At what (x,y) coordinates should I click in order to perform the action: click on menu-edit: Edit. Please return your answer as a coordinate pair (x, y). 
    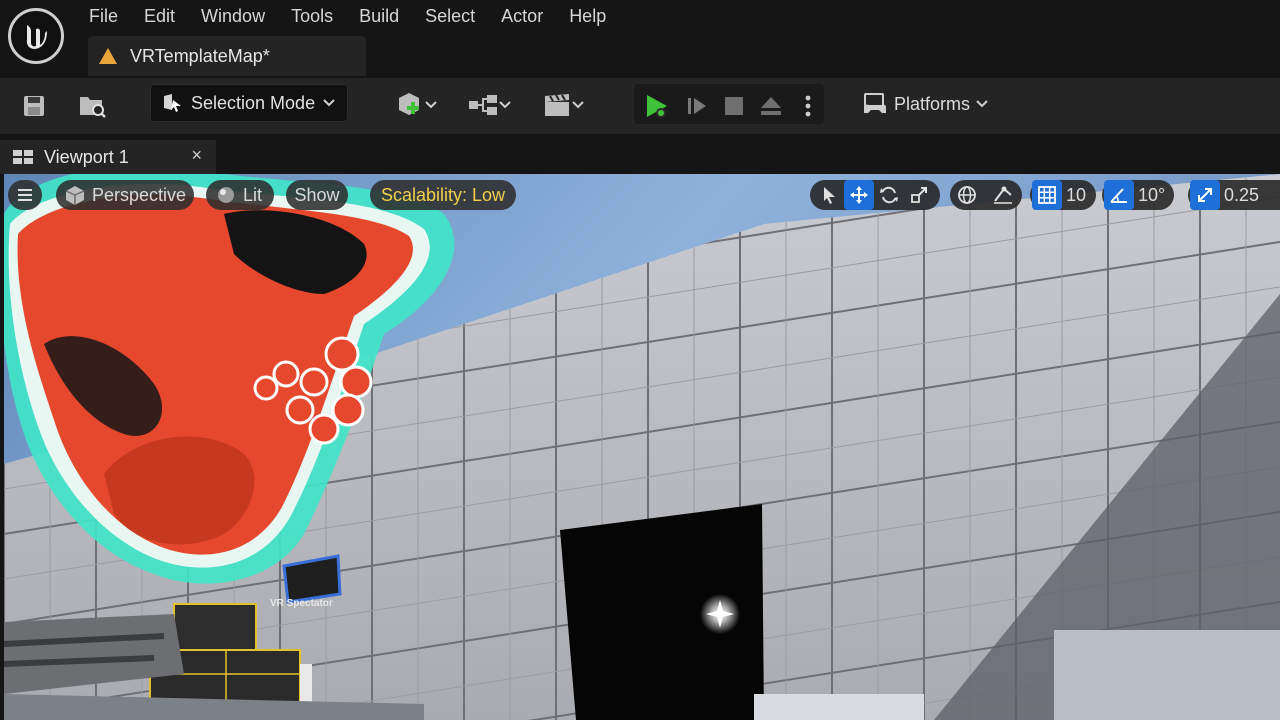
    Looking at the image, I should click on (159, 16).